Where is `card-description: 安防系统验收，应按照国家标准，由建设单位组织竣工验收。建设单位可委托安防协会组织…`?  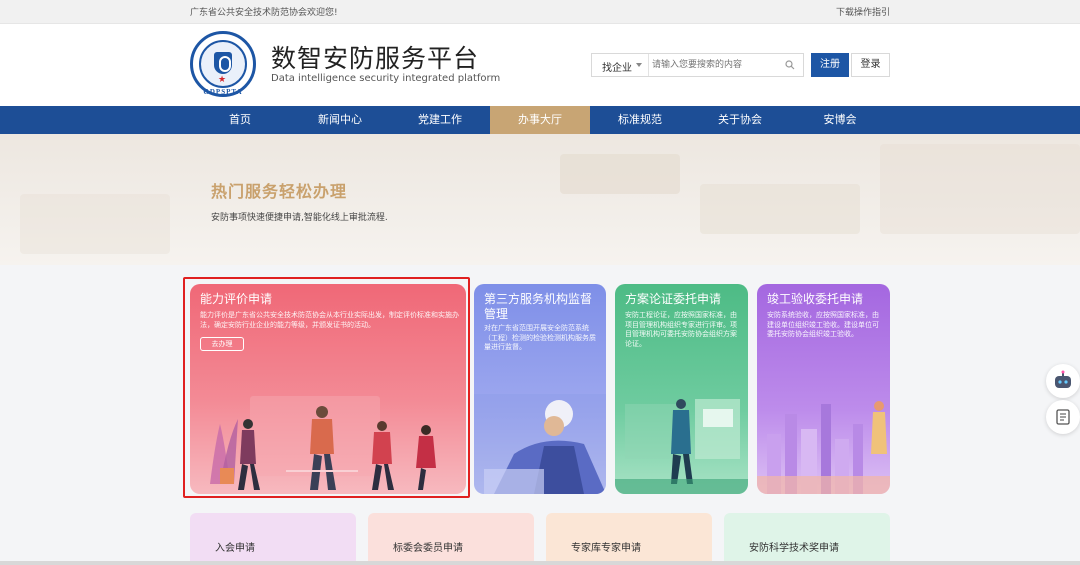 card-description: 安防系统验收，应按照国家标准，由建设单位组织竣工验收。建设单位可委托安防协会组织… is located at coordinates (823, 324).